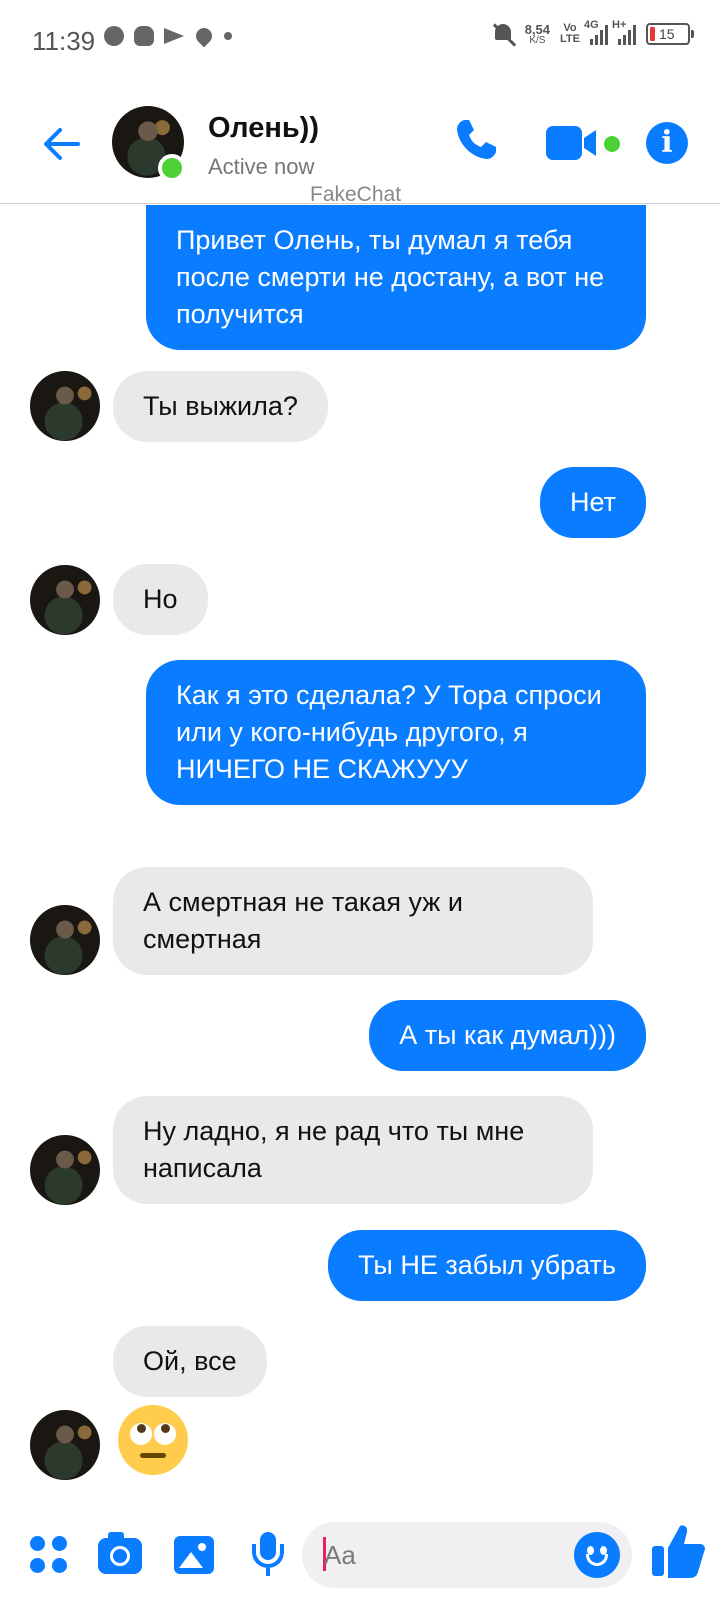  I want to click on sim1-label: 4G, so click(591, 25).